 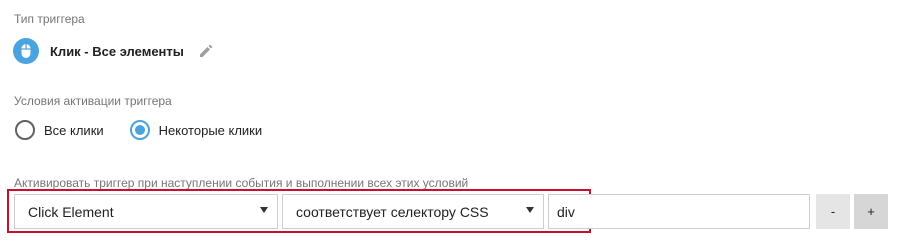 I want to click on trigger-type-name: Клик - Все элементы, so click(x=117, y=51).